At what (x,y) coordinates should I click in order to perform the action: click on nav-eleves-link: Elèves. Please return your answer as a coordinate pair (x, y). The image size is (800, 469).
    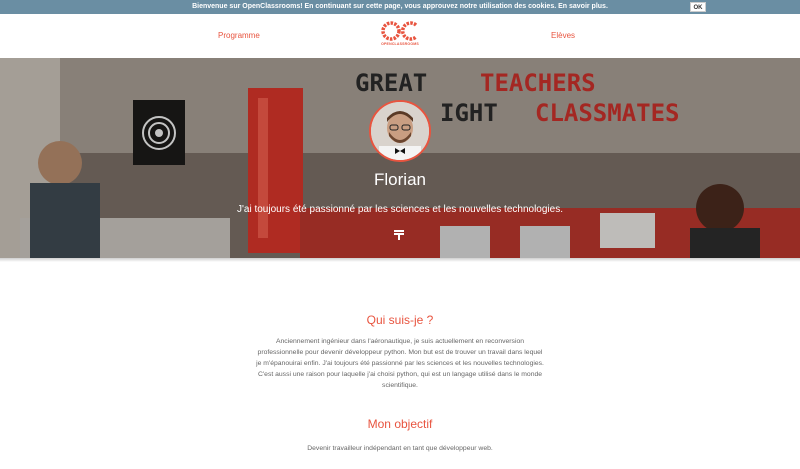
    Looking at the image, I should click on (563, 35).